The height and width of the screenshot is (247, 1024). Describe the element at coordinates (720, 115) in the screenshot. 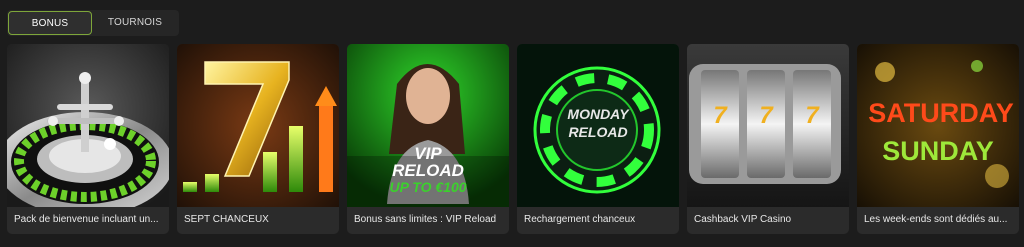

I see `reel-symbol-1: 7` at that location.